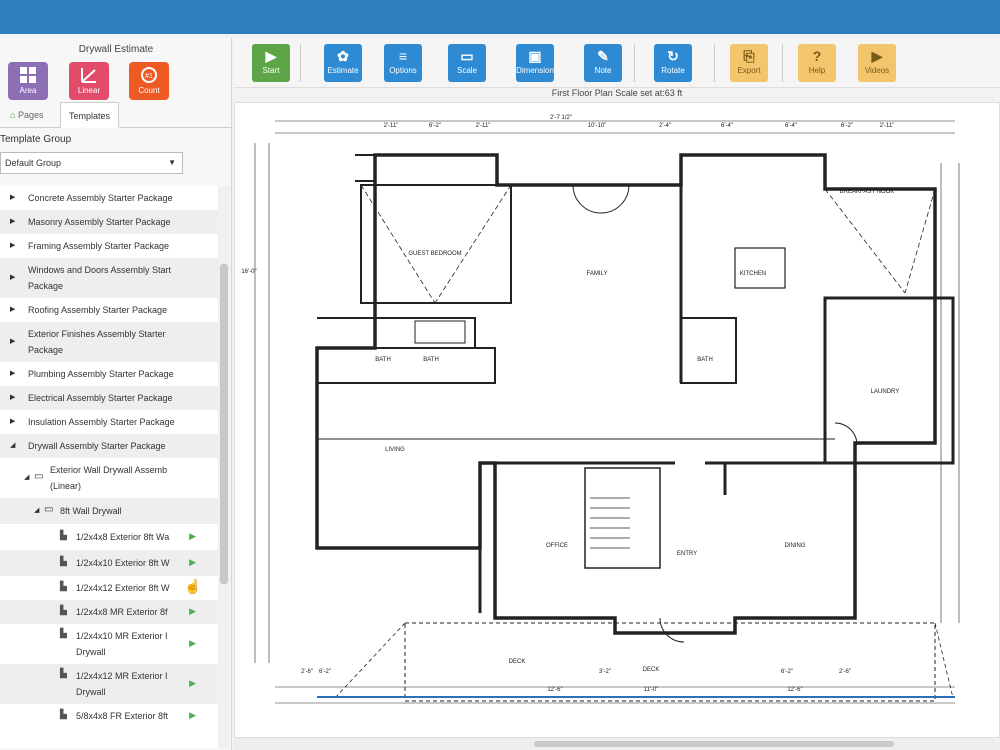  I want to click on tab-pages-label: Pages, so click(30, 115).